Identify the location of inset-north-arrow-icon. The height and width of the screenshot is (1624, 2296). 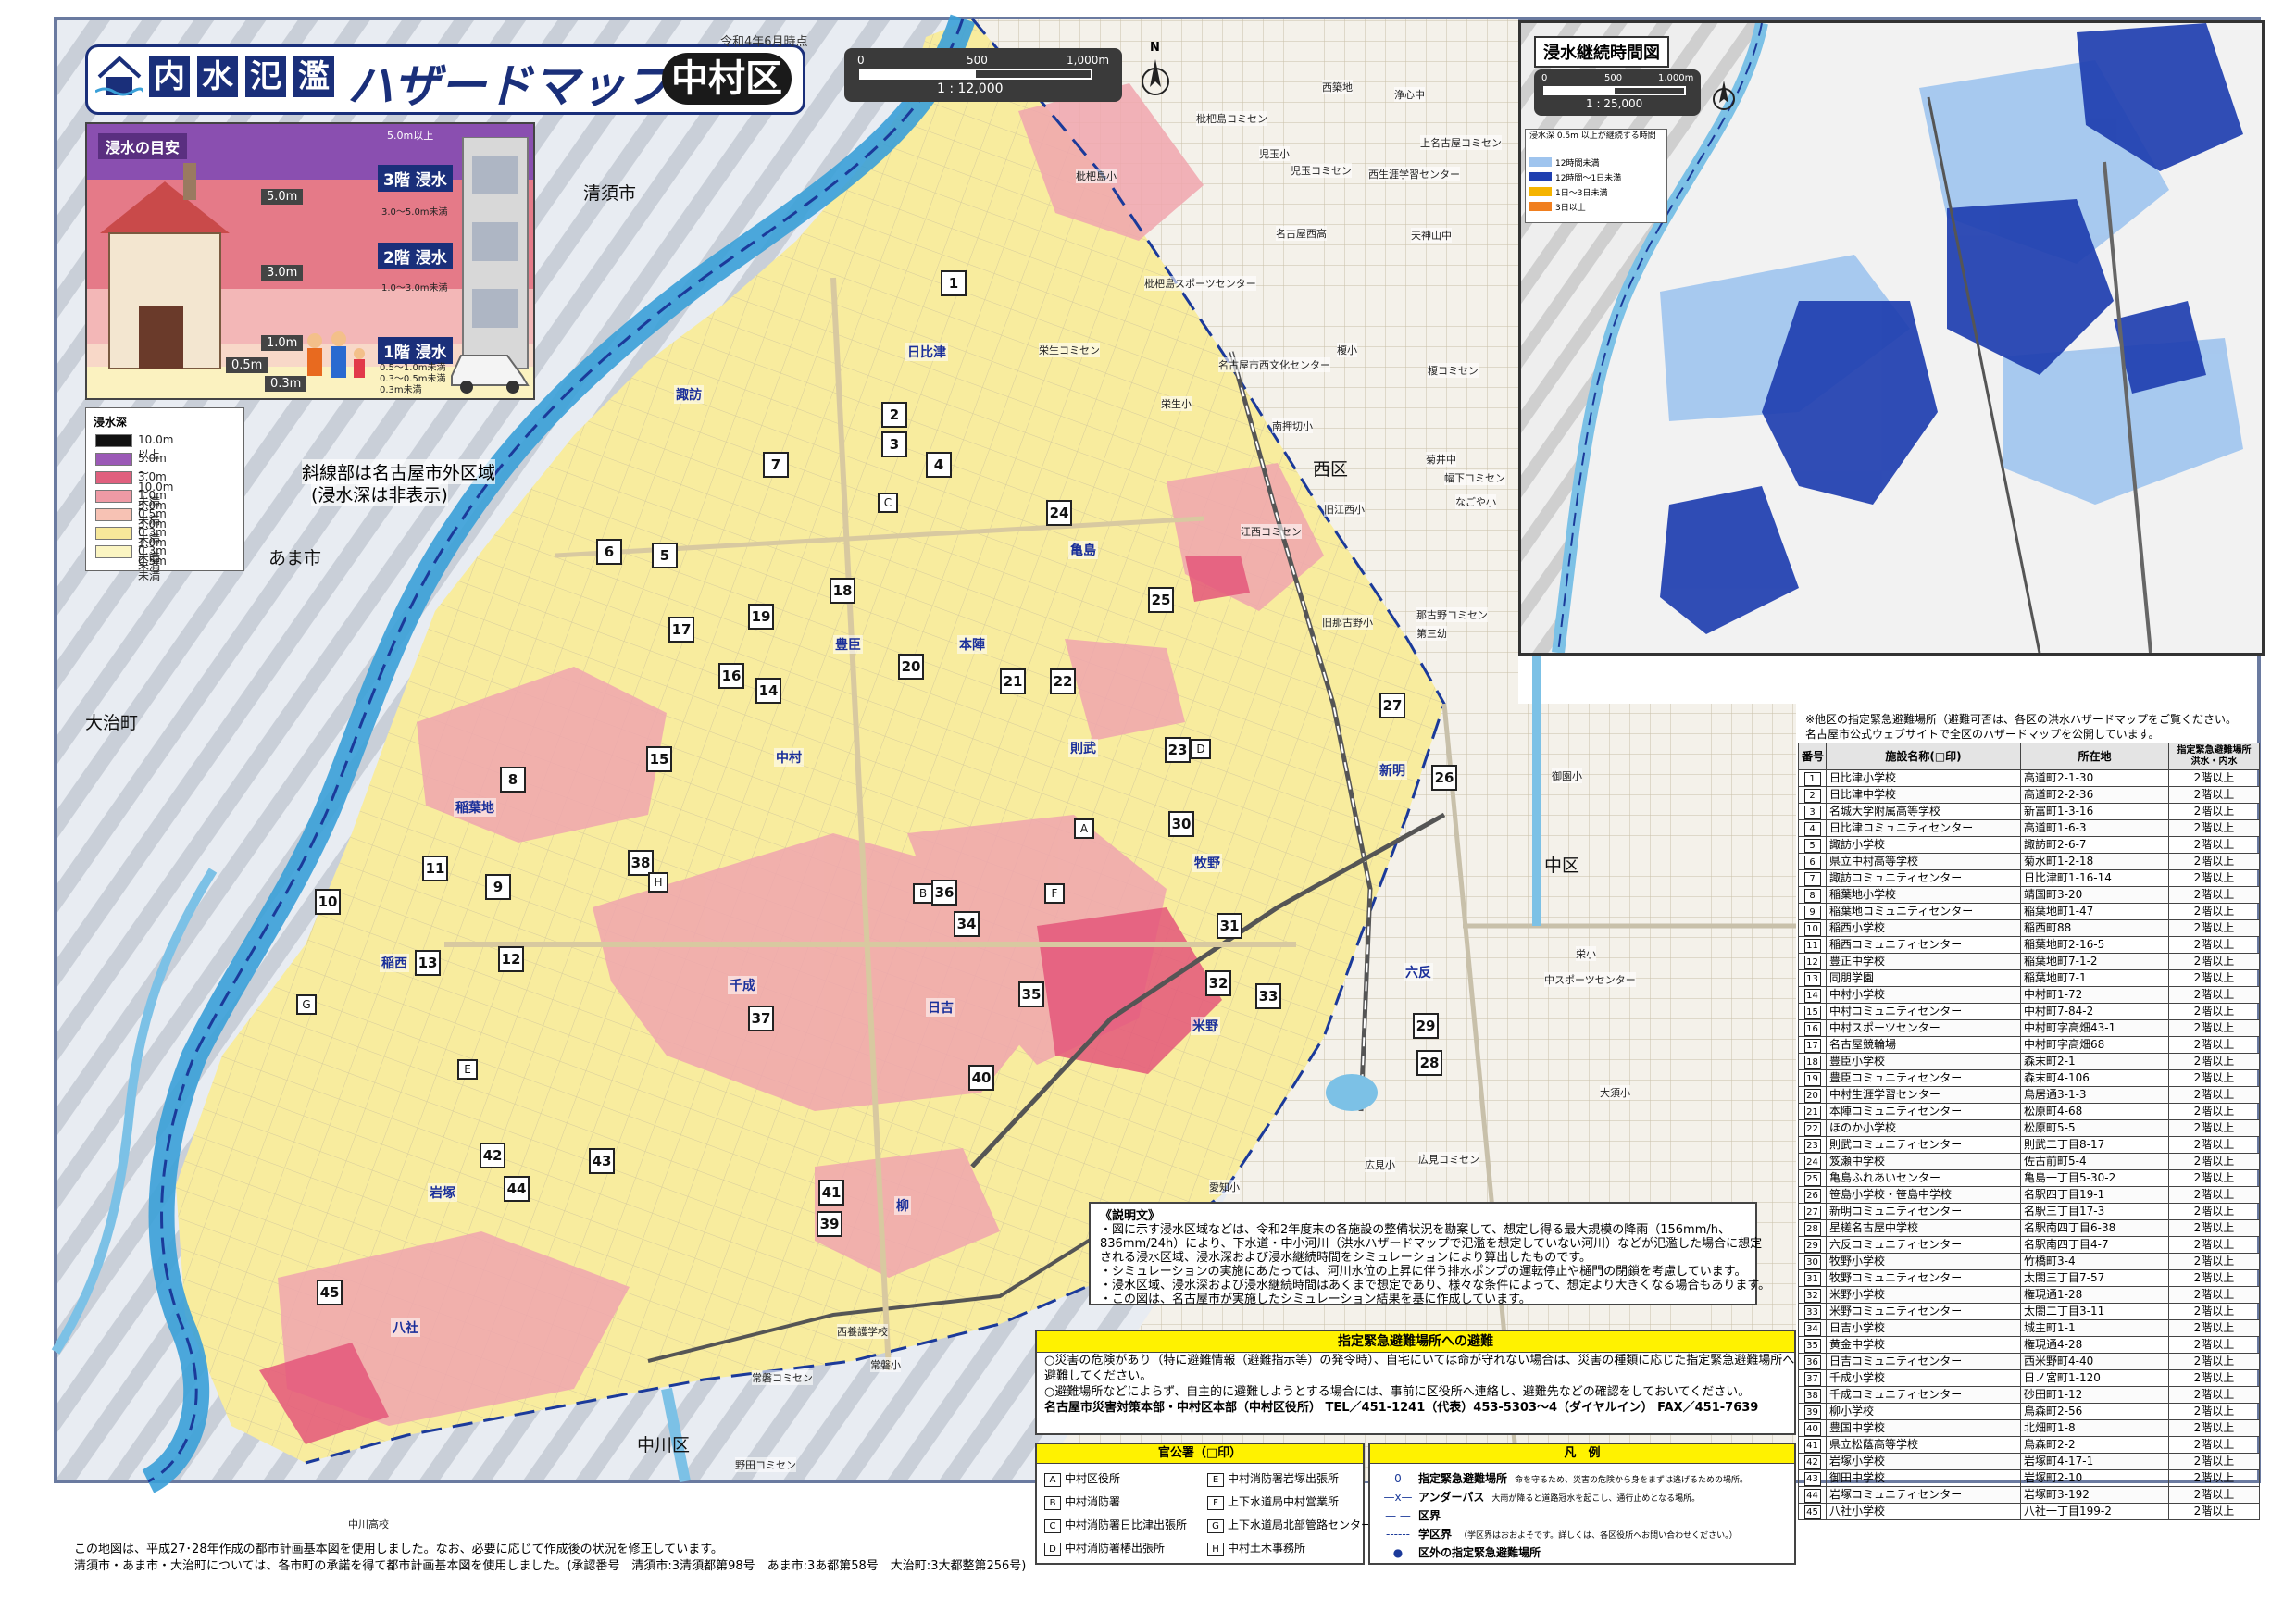
(1724, 95).